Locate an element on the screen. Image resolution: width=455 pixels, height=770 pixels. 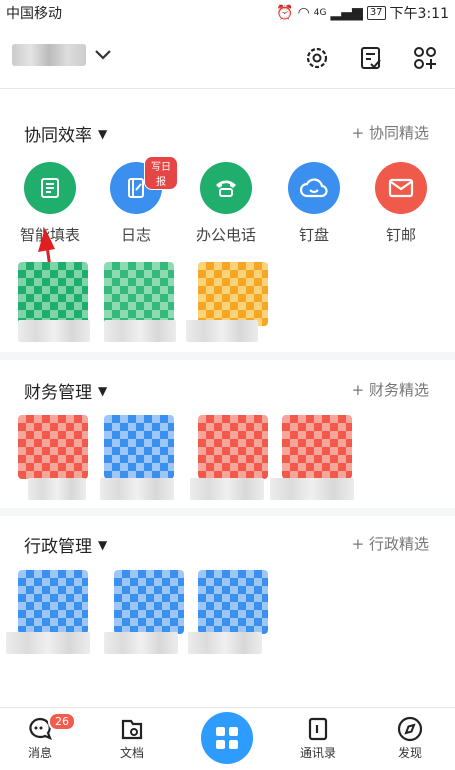
status-right: ⏰ ◠ 4G ▂▄▆ 37 下午3:11 is located at coordinates (362, 13).